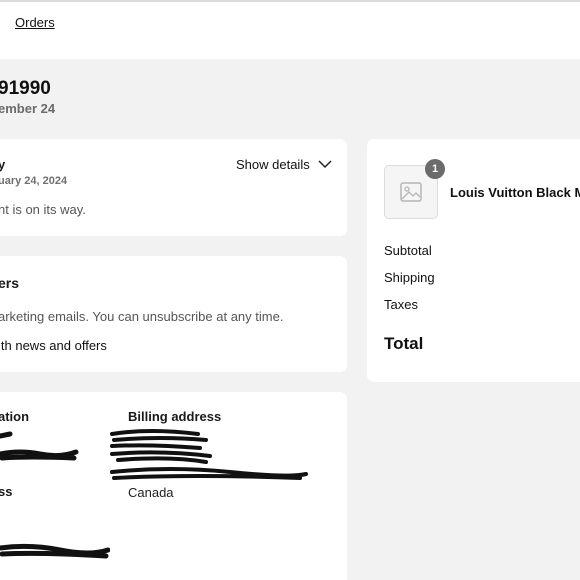  Describe the element at coordinates (401, 304) in the screenshot. I see `taxes-label: Taxes` at that location.